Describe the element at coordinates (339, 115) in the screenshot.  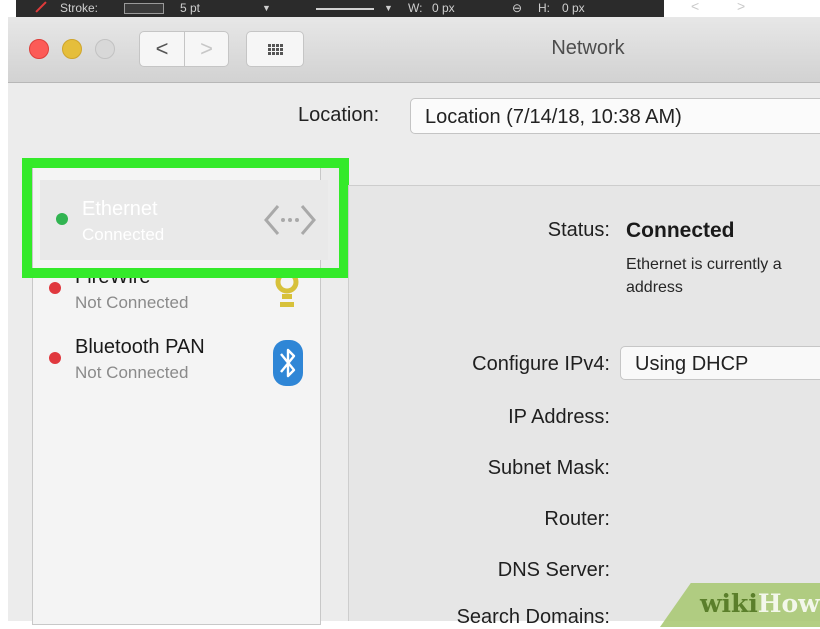
I see `location-label: Location:` at that location.